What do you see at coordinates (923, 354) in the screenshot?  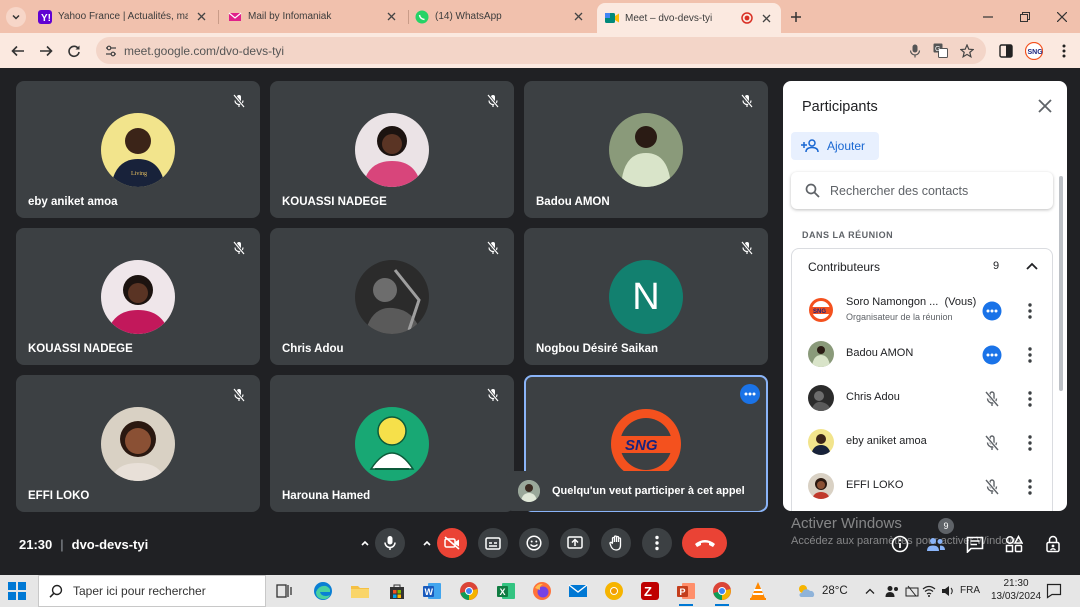 I see `participant-row: Badou AMON` at bounding box center [923, 354].